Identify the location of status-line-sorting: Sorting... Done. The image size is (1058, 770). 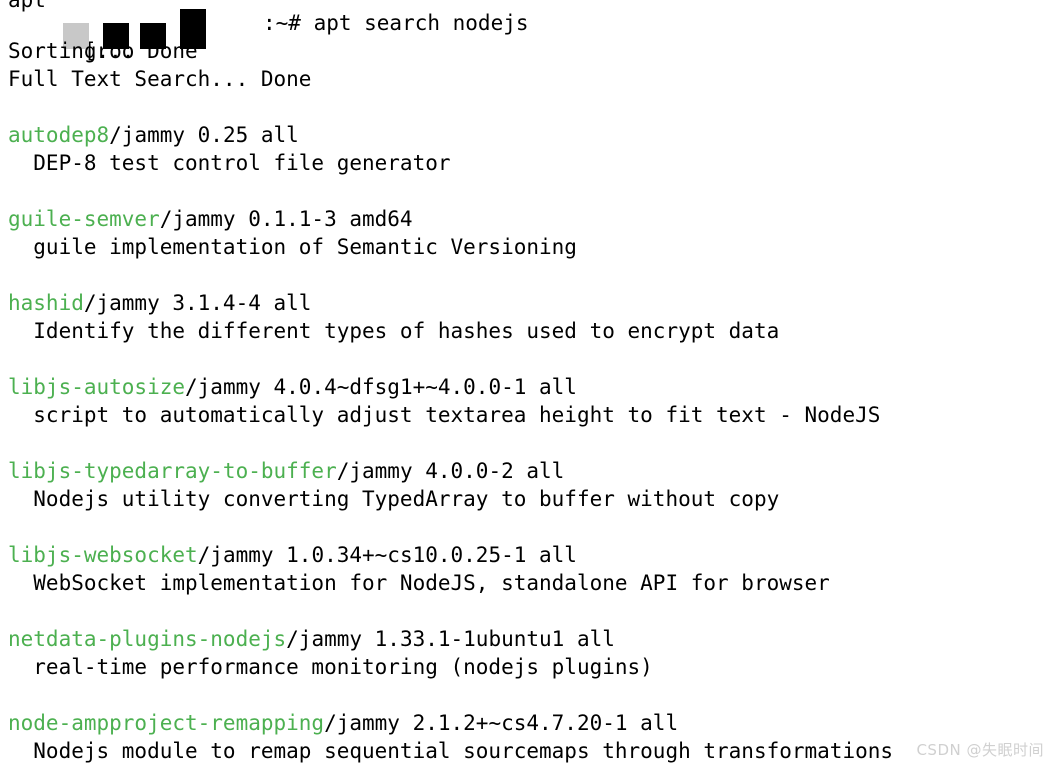
(103, 51).